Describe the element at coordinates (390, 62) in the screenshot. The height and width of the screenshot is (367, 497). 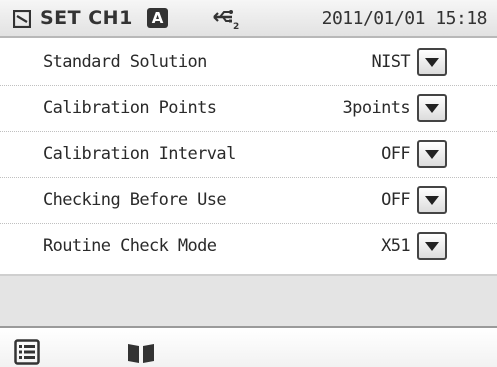
I see `setting-value: NIST` at that location.